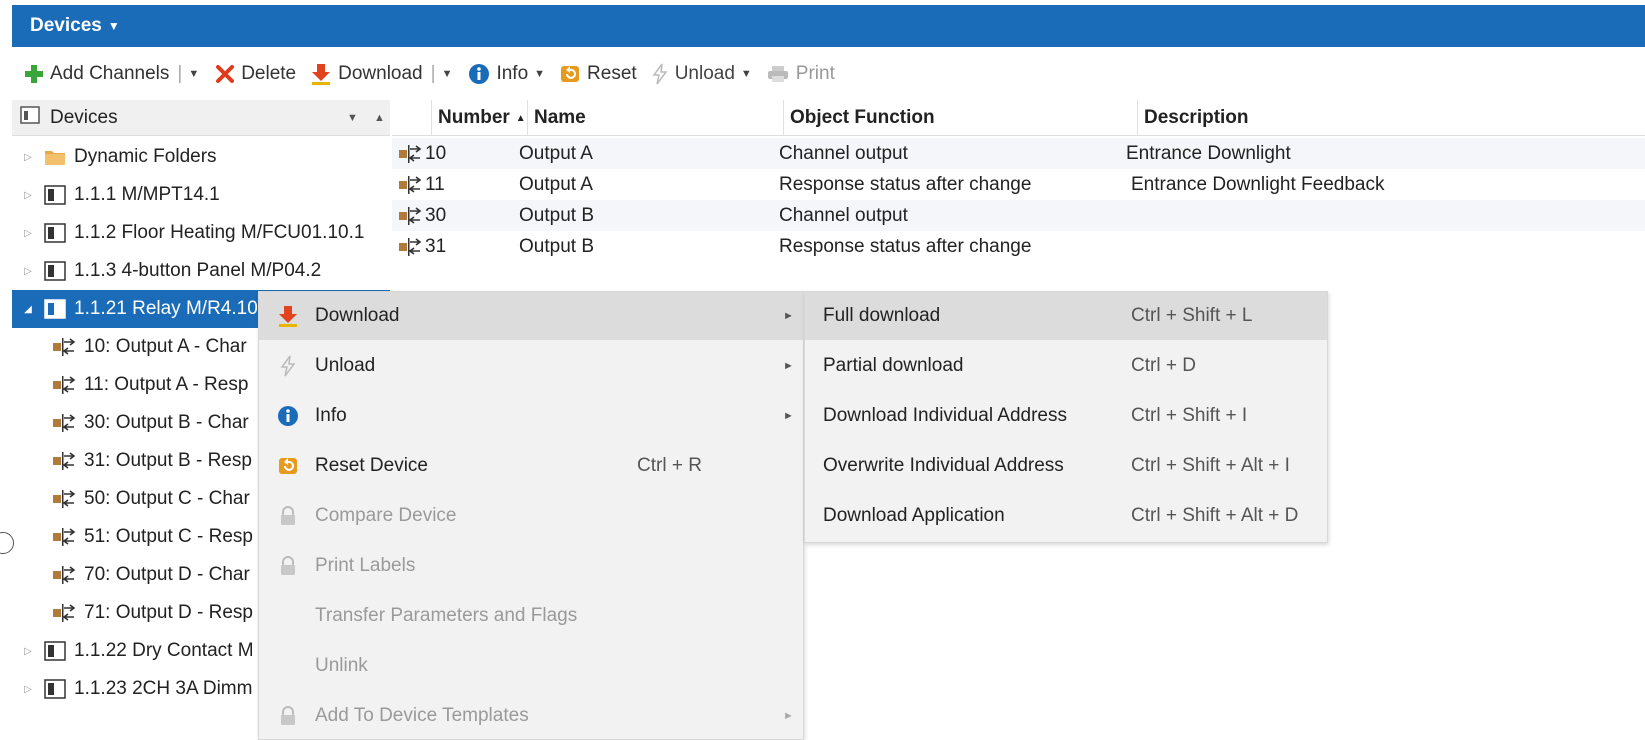  Describe the element at coordinates (1018, 246) in the screenshot. I see `table-row: 31 Output B Response status after change` at that location.